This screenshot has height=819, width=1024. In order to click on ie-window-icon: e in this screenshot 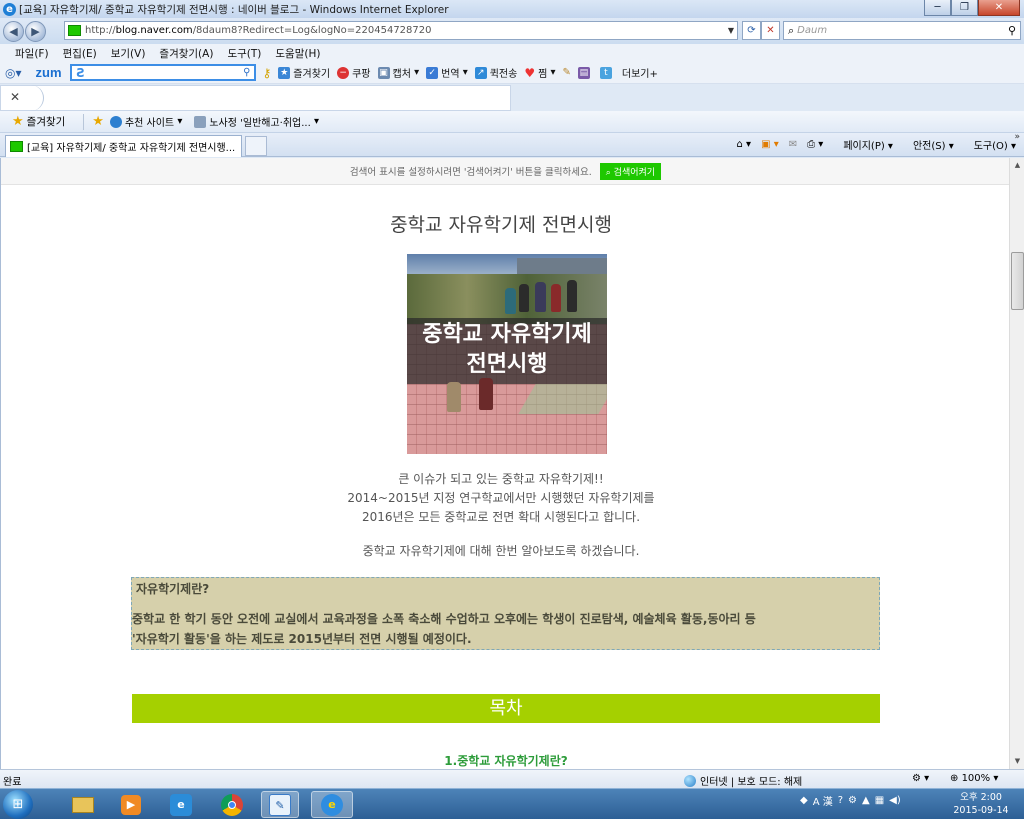, I will do `click(332, 804)`.